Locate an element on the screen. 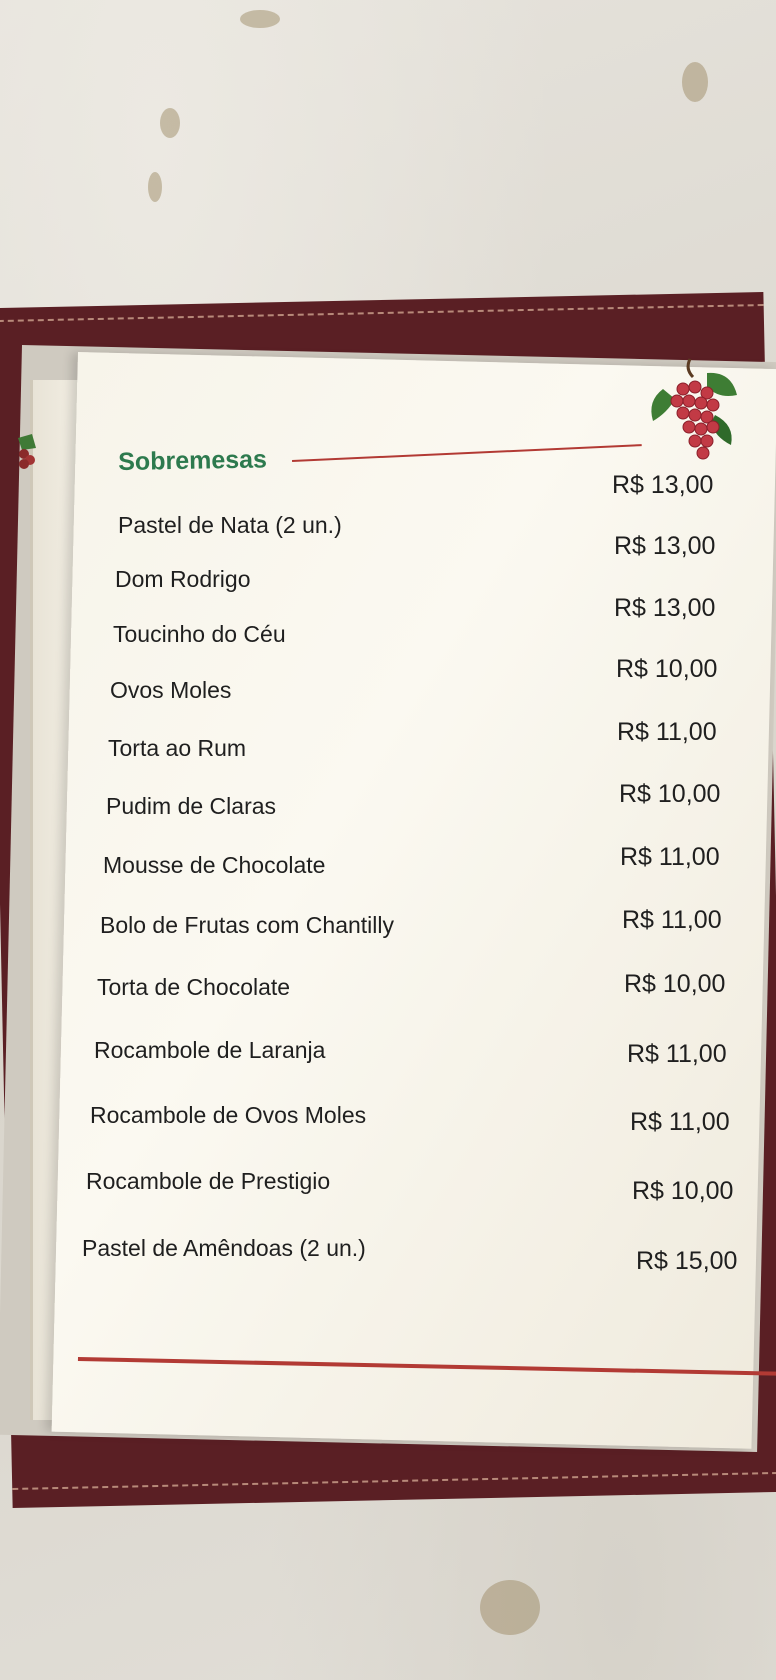 The image size is (776, 1680). dessert-name: Toucinho do Céu is located at coordinates (199, 634).